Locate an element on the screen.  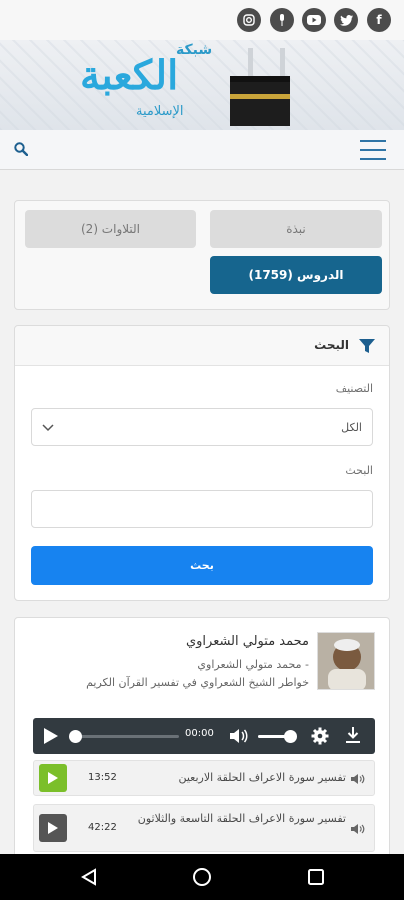
back-icon is located at coordinates (89, 877).